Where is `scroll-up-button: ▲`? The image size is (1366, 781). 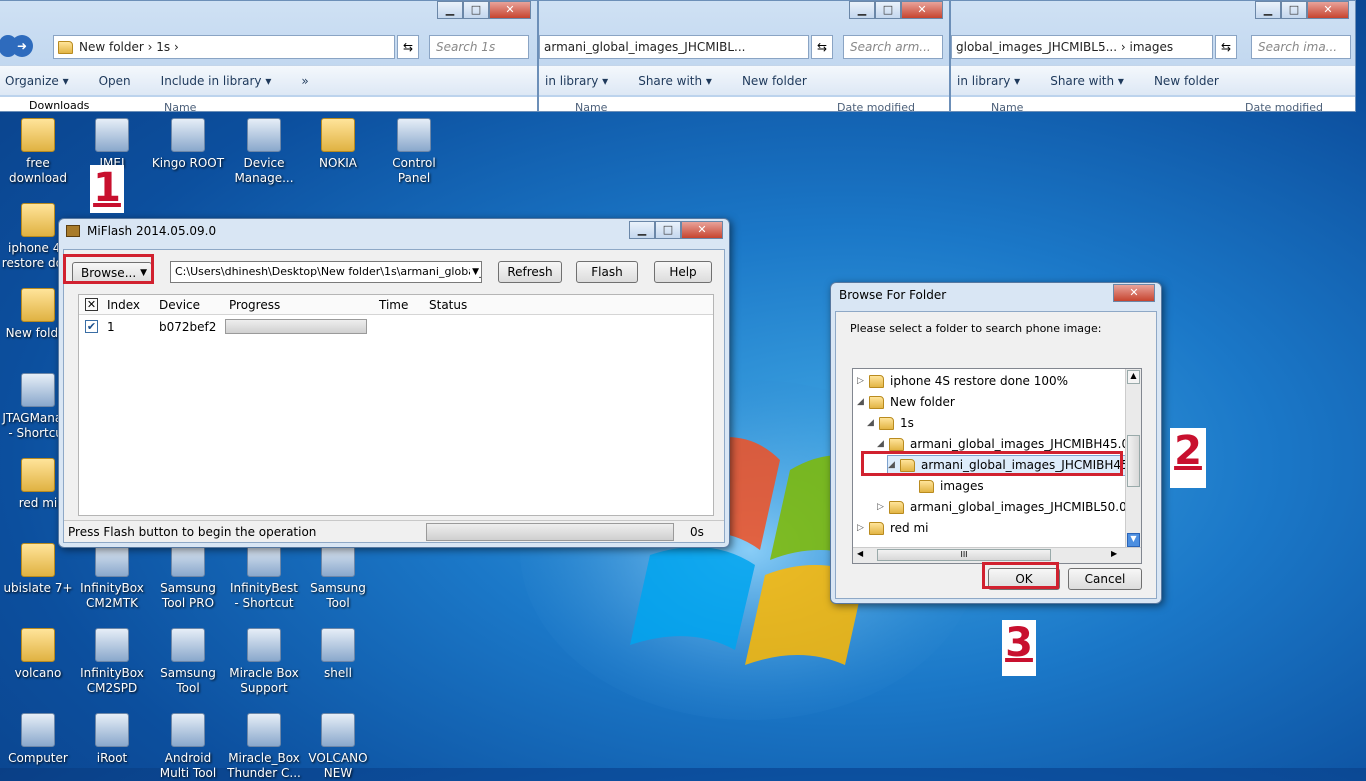 scroll-up-button: ▲ is located at coordinates (1133, 377).